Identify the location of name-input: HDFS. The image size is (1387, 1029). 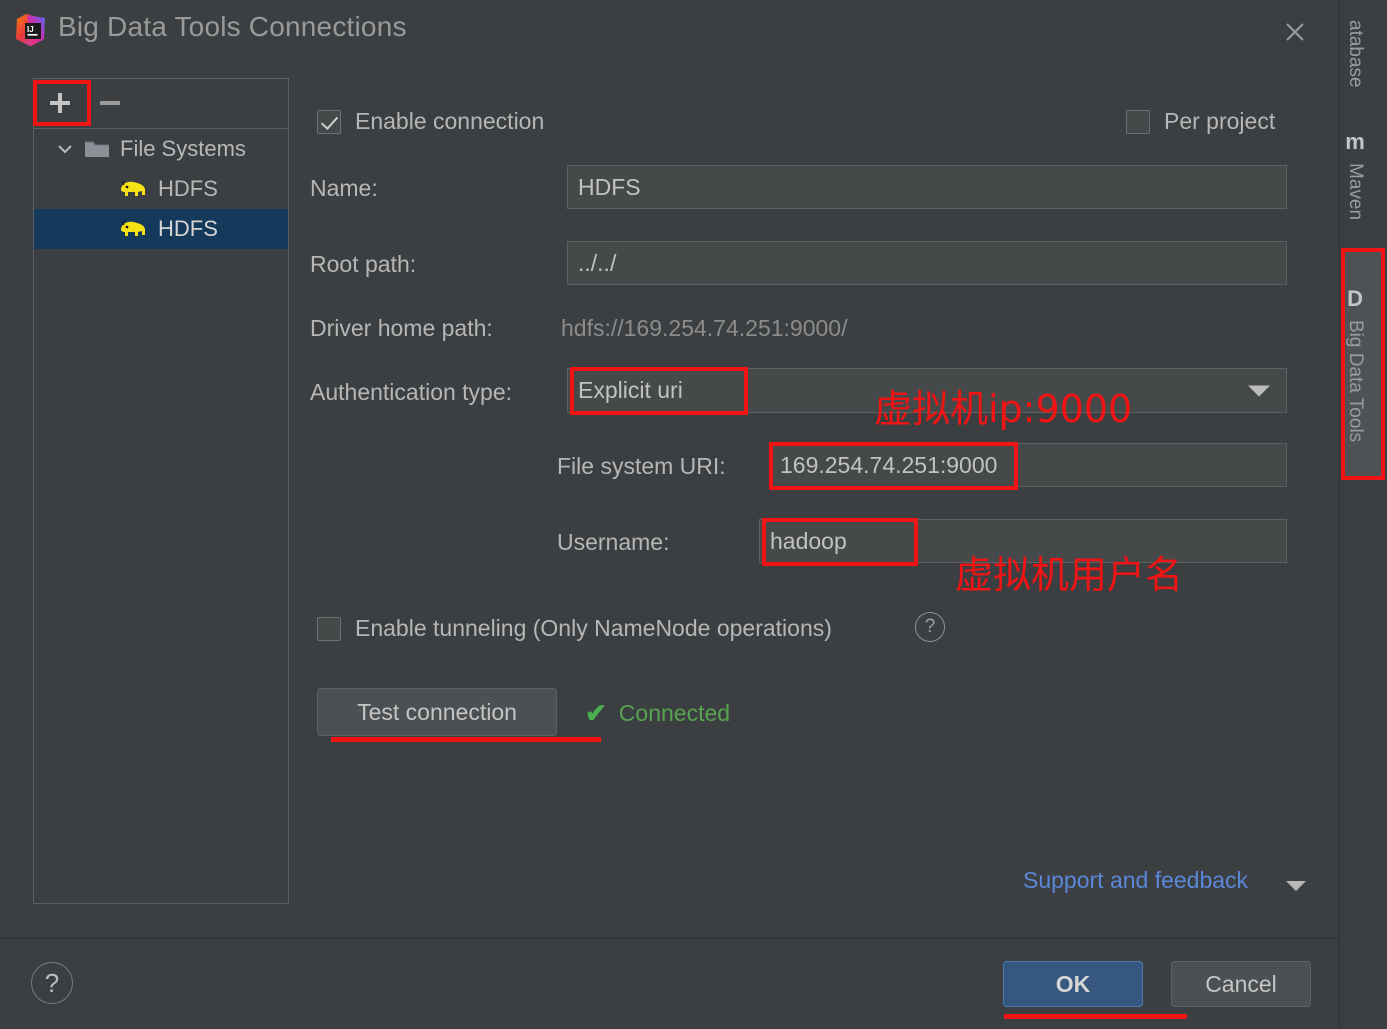
(927, 187).